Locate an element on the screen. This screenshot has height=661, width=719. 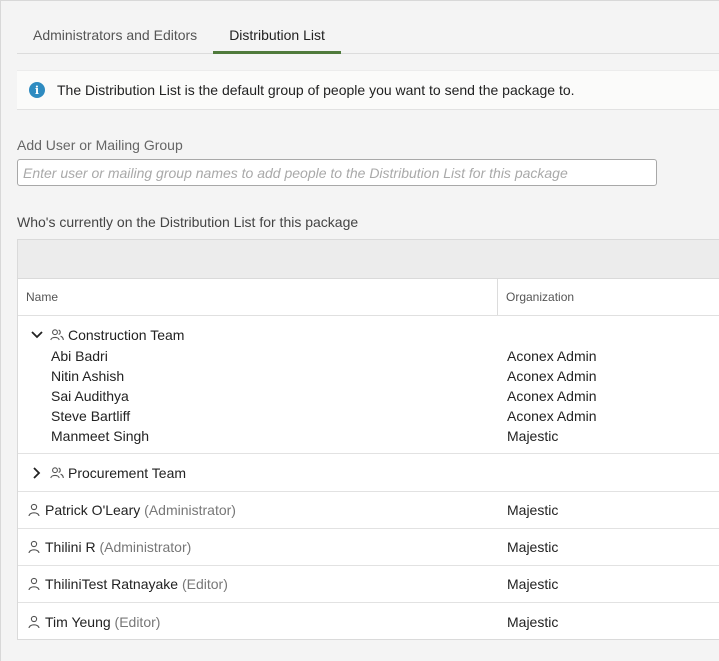
add-user-label: Add User or Mailing Group is located at coordinates (100, 145).